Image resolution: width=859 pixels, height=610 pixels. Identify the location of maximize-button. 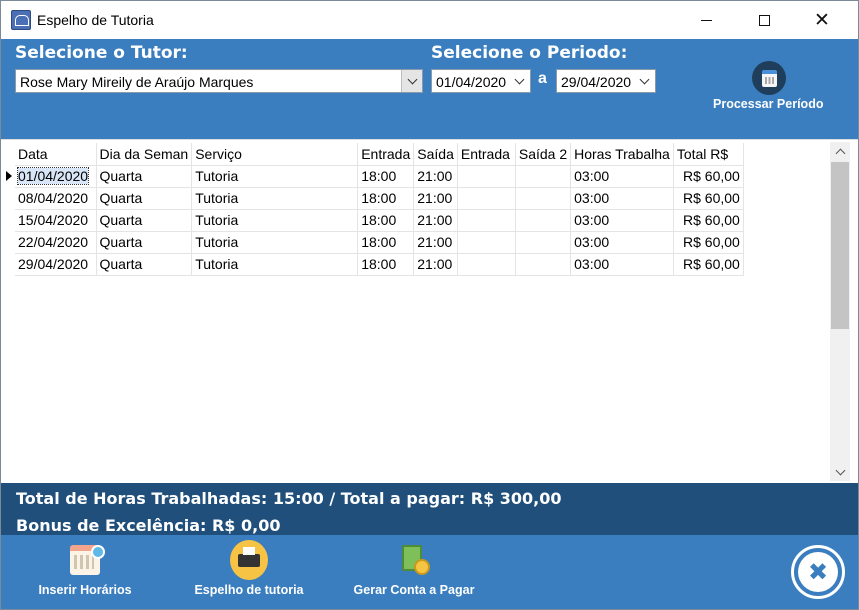
(764, 20).